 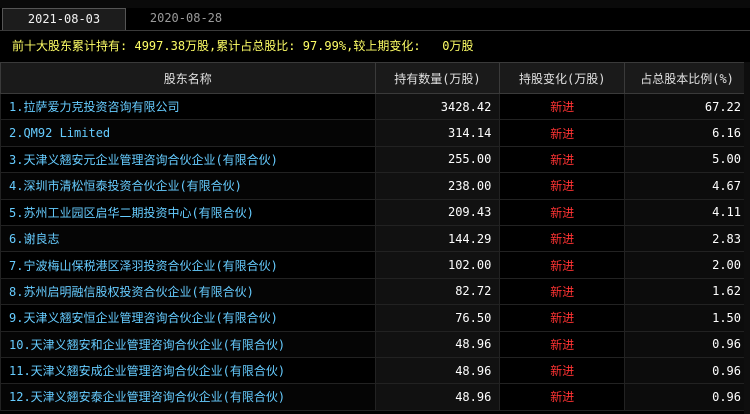 I want to click on cell-shares-held: 209.43, so click(x=437, y=212).